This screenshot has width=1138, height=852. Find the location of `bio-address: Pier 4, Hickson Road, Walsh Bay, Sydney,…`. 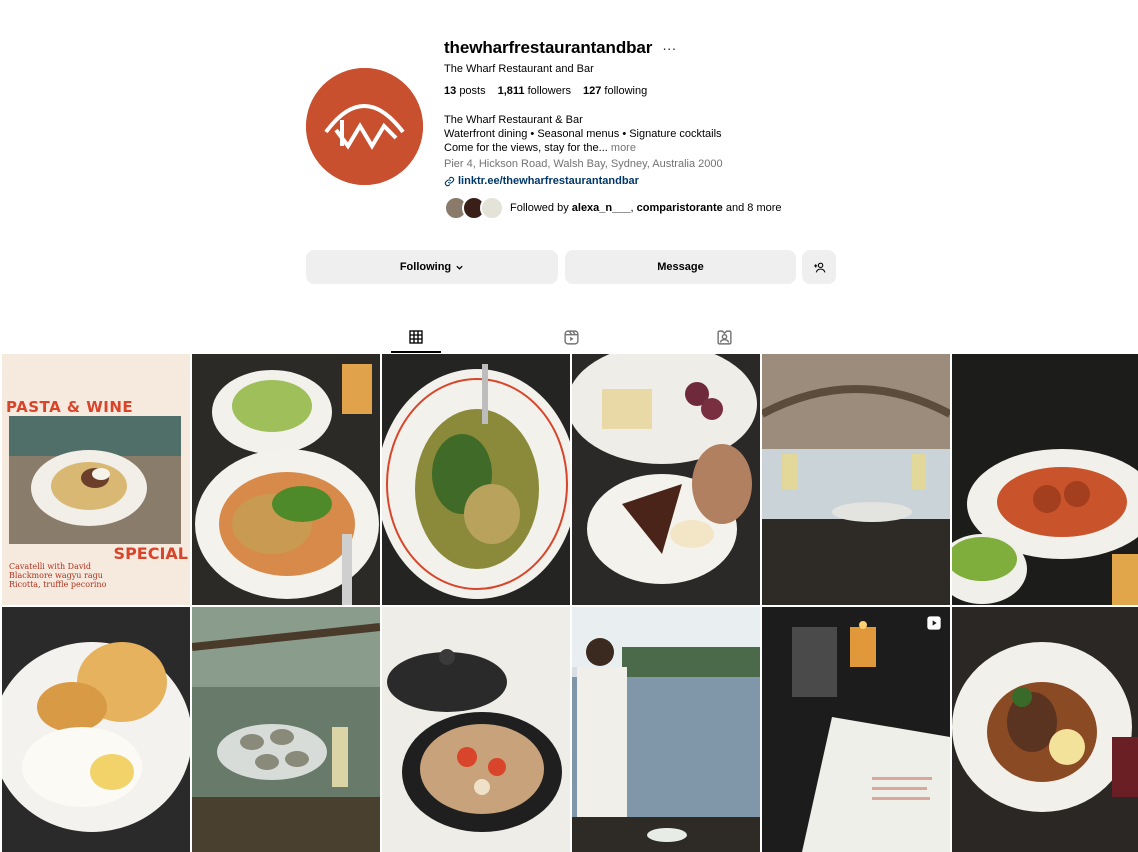

bio-address: Pier 4, Hickson Road, Walsh Bay, Sydney,… is located at coordinates (583, 164).